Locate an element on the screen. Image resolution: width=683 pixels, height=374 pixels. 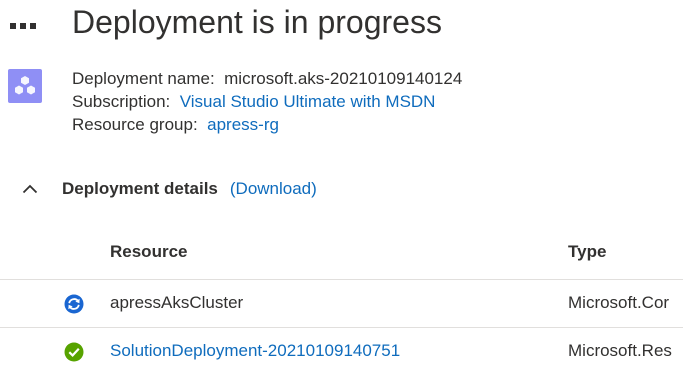
chevron-up-icon is located at coordinates (35, 189).